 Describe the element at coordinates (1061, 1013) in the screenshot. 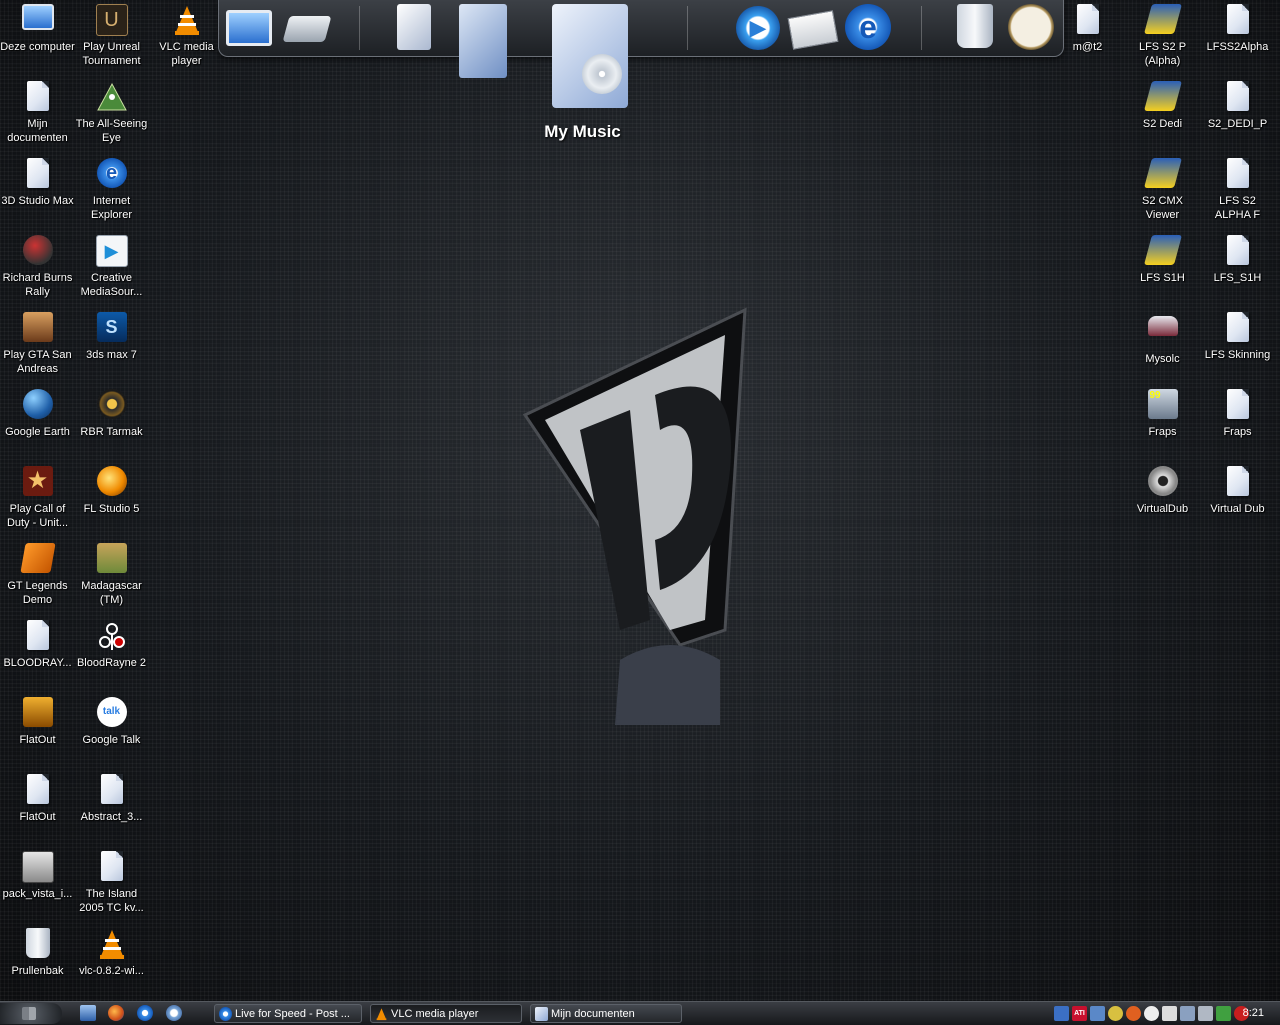

I see `network-icon` at that location.